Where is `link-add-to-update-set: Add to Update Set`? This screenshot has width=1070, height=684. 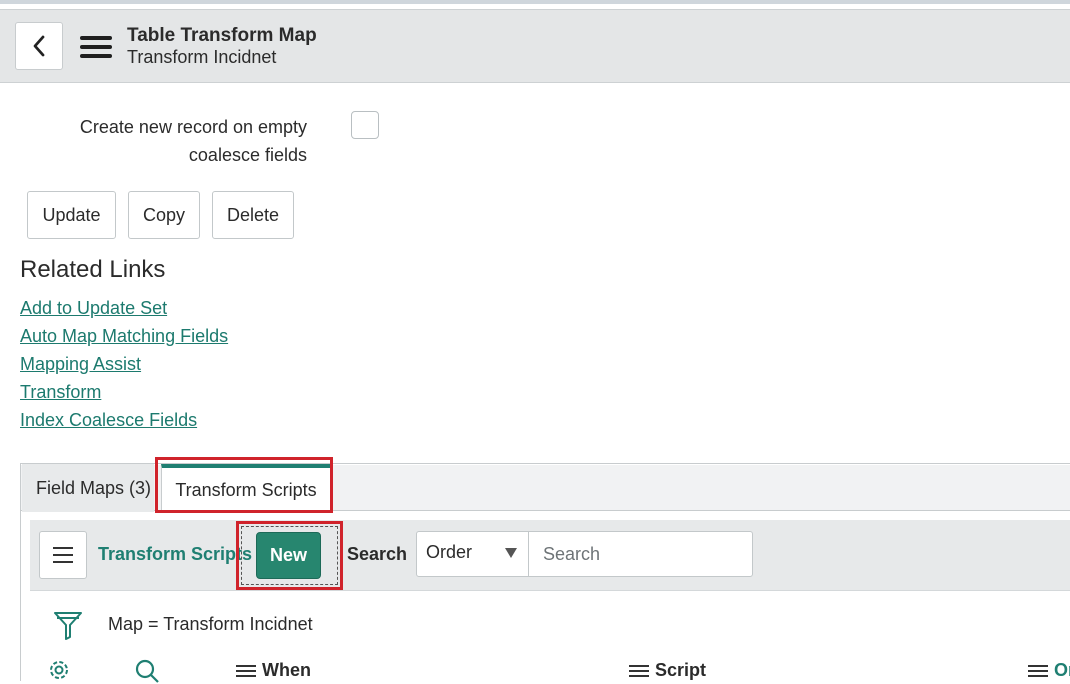
link-add-to-update-set: Add to Update Set is located at coordinates (93, 308).